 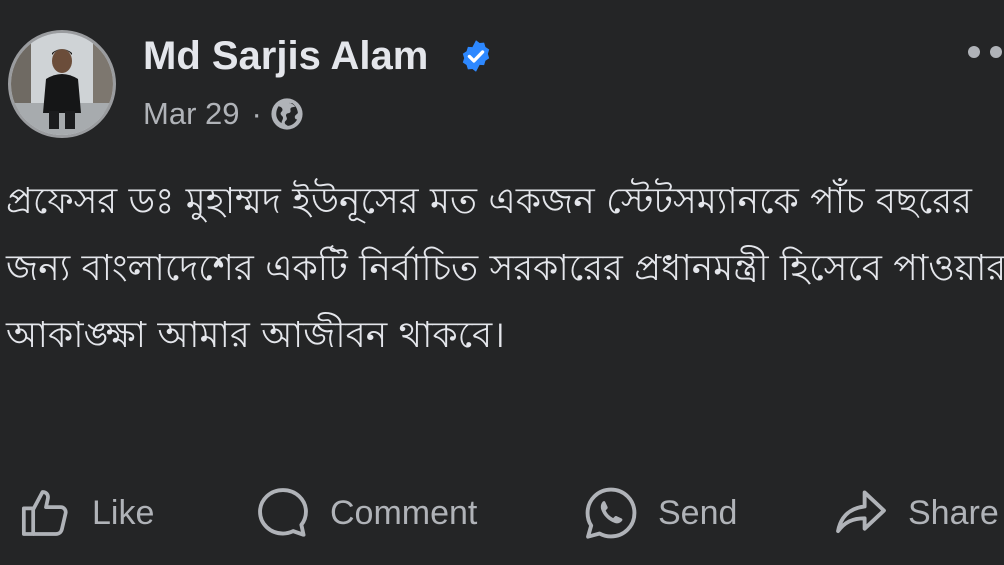 What do you see at coordinates (502, 513) in the screenshot?
I see `post-action-bar: Like Comment Send Share` at bounding box center [502, 513].